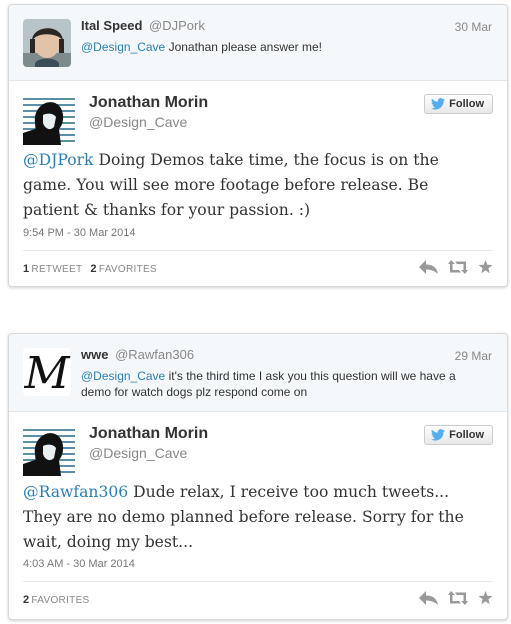  What do you see at coordinates (154, 354) in the screenshot?
I see `parent-author-handle: @Rawfan306` at bounding box center [154, 354].